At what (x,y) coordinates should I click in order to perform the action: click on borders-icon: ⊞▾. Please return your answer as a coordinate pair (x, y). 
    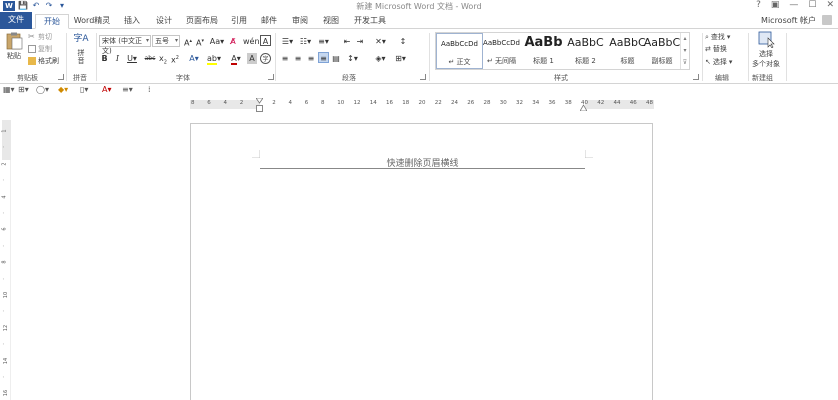
    Looking at the image, I should click on (400, 58).